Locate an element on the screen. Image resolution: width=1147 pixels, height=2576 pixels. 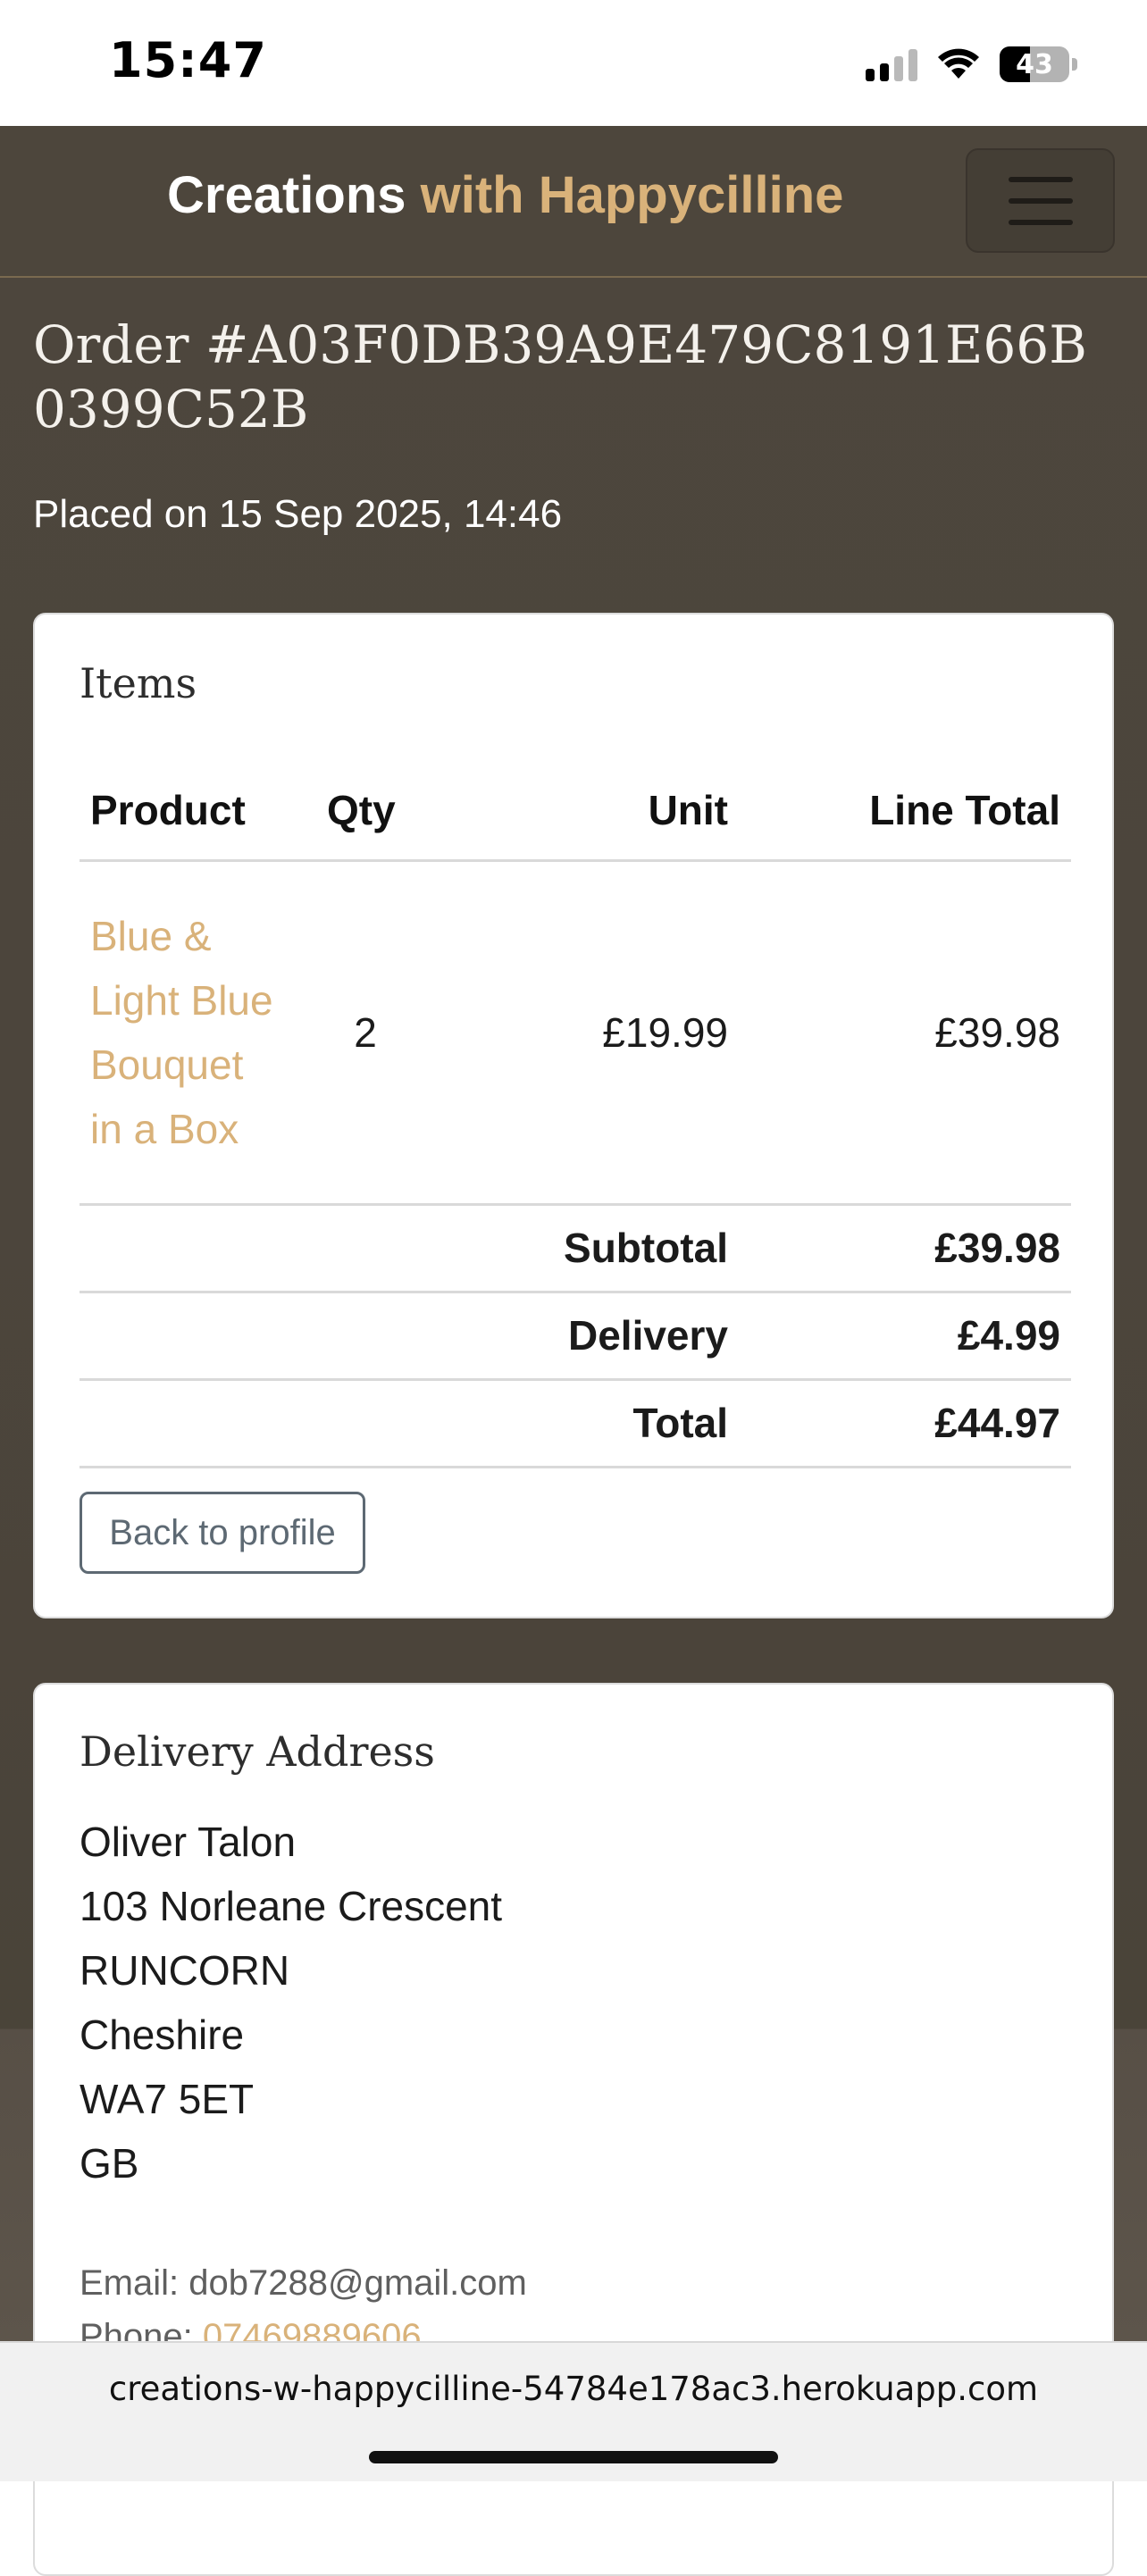
email-label: Email: is located at coordinates (130, 2283).